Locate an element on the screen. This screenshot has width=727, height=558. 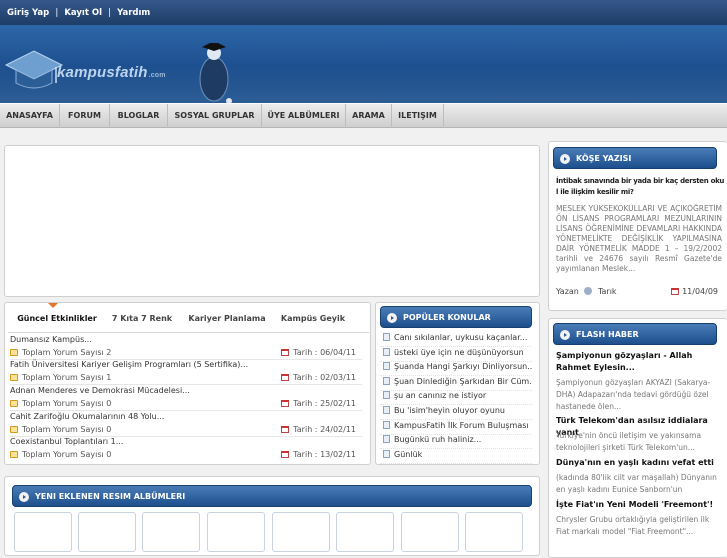
nav-forum: FORUM is located at coordinates (85, 116).